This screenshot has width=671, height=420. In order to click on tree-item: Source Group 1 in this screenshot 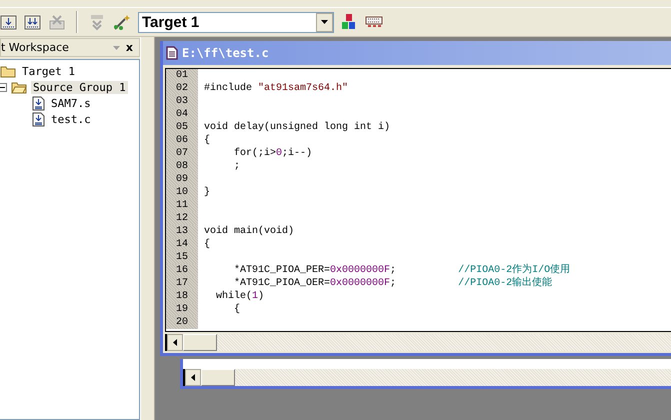, I will do `click(79, 87)`.